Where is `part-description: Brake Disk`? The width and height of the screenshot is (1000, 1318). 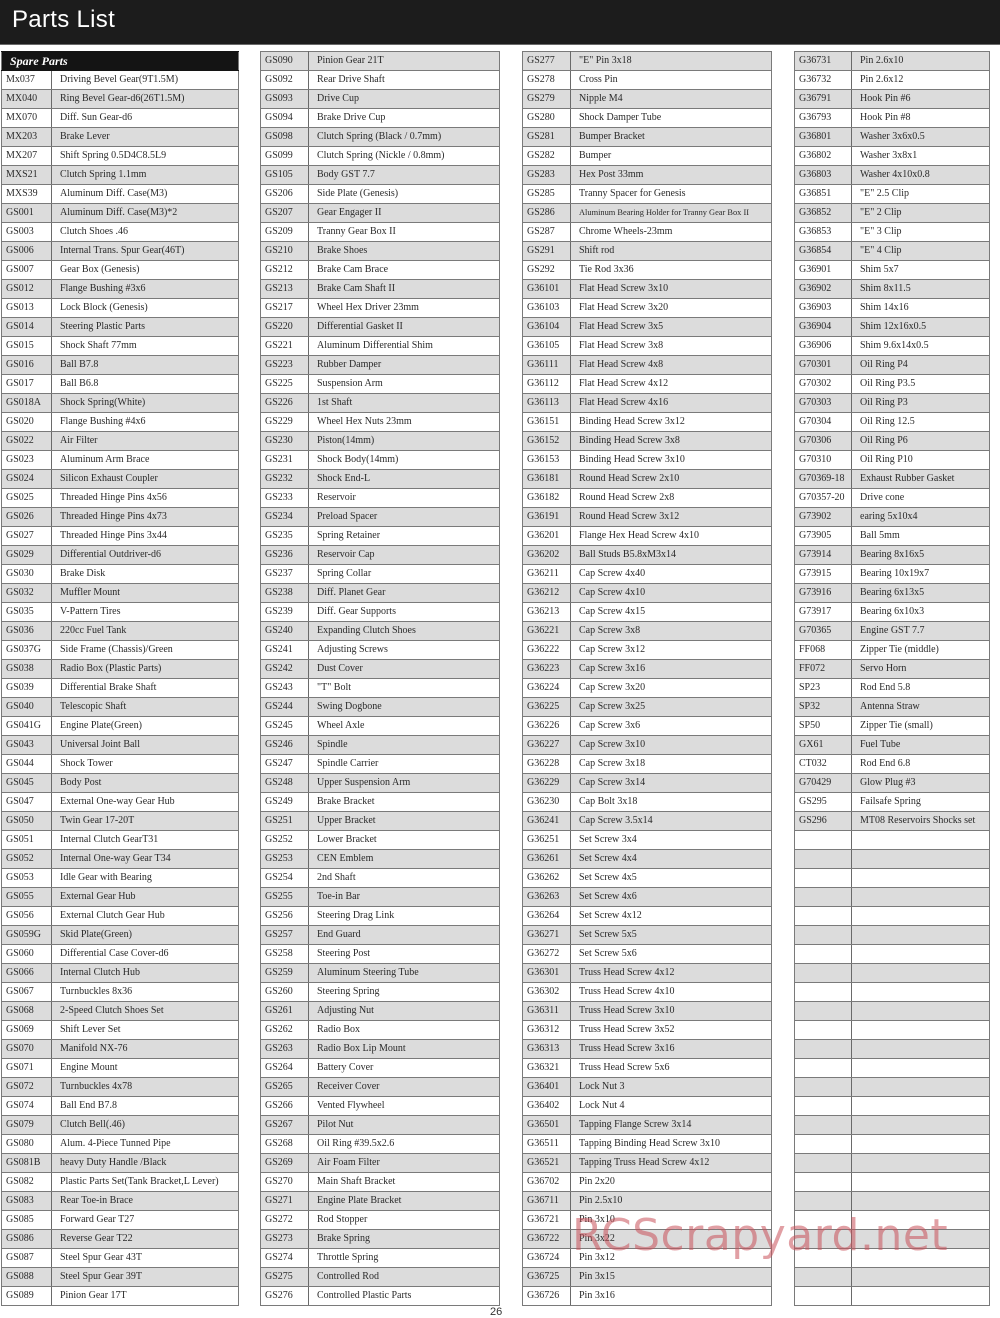 part-description: Brake Disk is located at coordinates (145, 574).